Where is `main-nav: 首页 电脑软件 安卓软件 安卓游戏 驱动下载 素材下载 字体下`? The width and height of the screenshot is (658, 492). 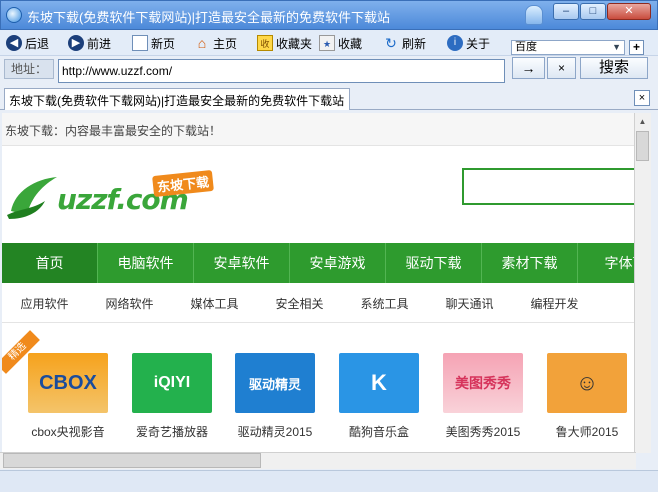
main-nav: 首页 电脑软件 安卓软件 安卓游戏 驱动下载 素材下载 字体下 is located at coordinates (318, 263).